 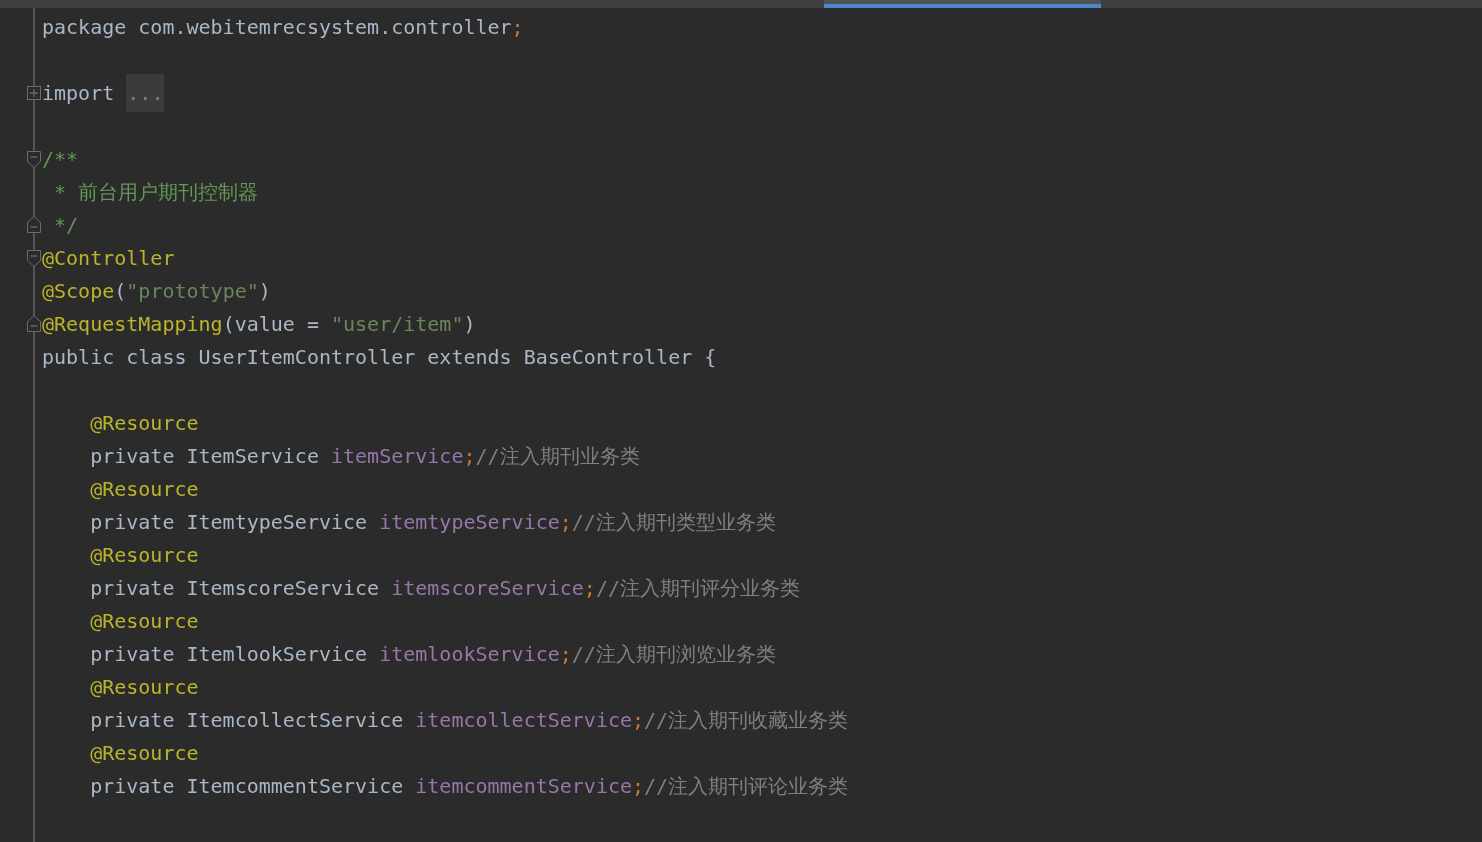 What do you see at coordinates (79, 93) in the screenshot?
I see `code-text: import` at bounding box center [79, 93].